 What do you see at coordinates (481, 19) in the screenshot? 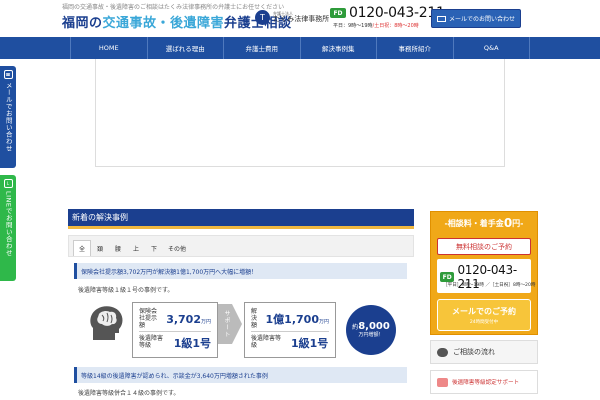
I see `mail-button-label: メールでのお問い合わせ` at bounding box center [481, 19].